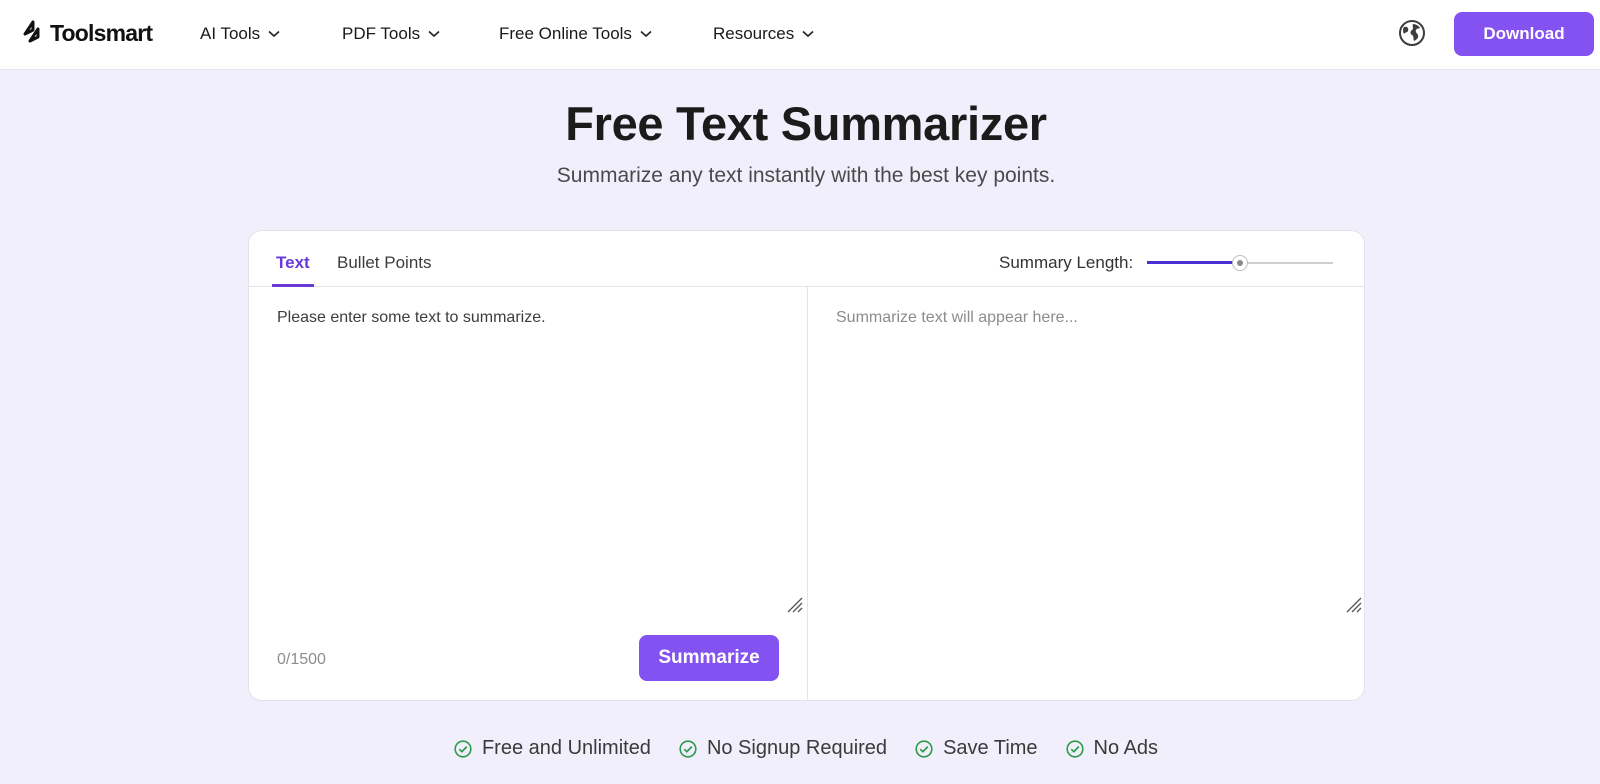 The height and width of the screenshot is (784, 1600). What do you see at coordinates (566, 748) in the screenshot?
I see `feature-label: Free and Unlimited` at bounding box center [566, 748].